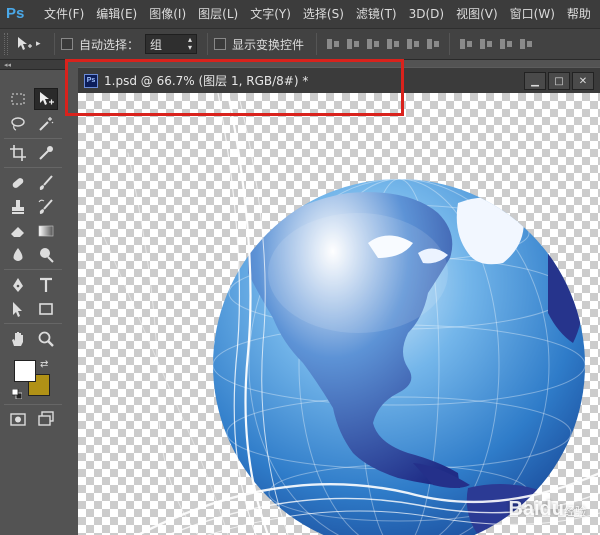  Describe the element at coordinates (218, 14) in the screenshot. I see `menu-layer: 图层(L)` at that location.